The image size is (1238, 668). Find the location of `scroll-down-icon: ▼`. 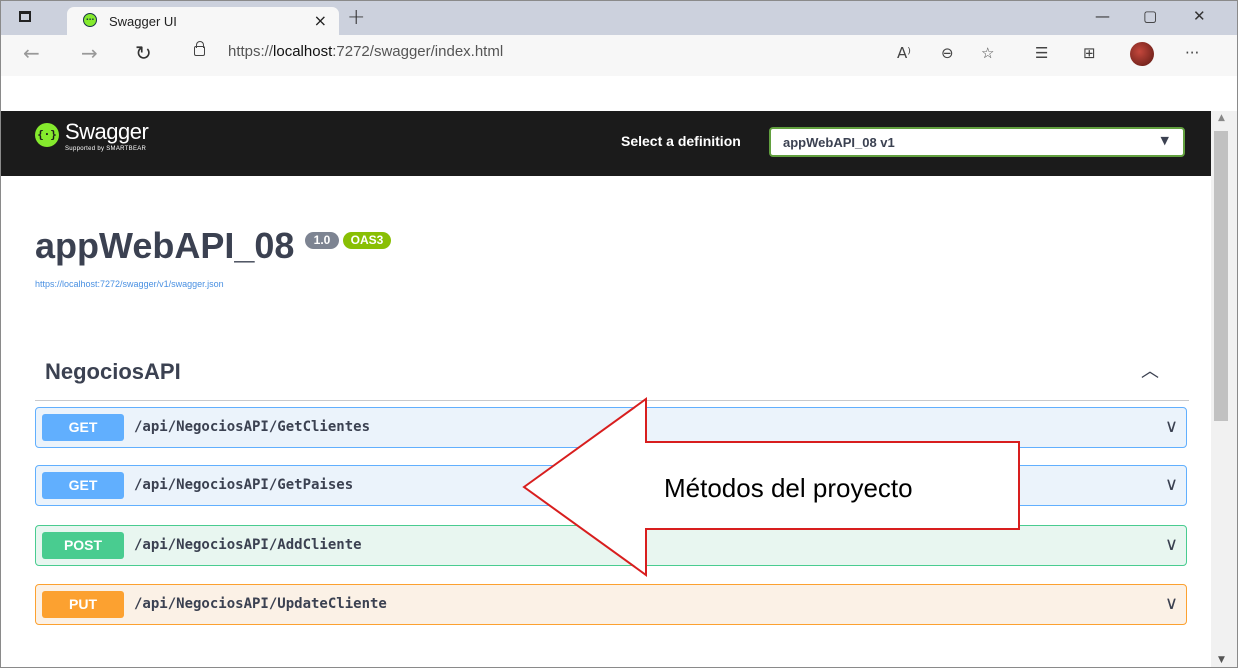

scroll-down-icon: ▼ is located at coordinates (1221, 660).